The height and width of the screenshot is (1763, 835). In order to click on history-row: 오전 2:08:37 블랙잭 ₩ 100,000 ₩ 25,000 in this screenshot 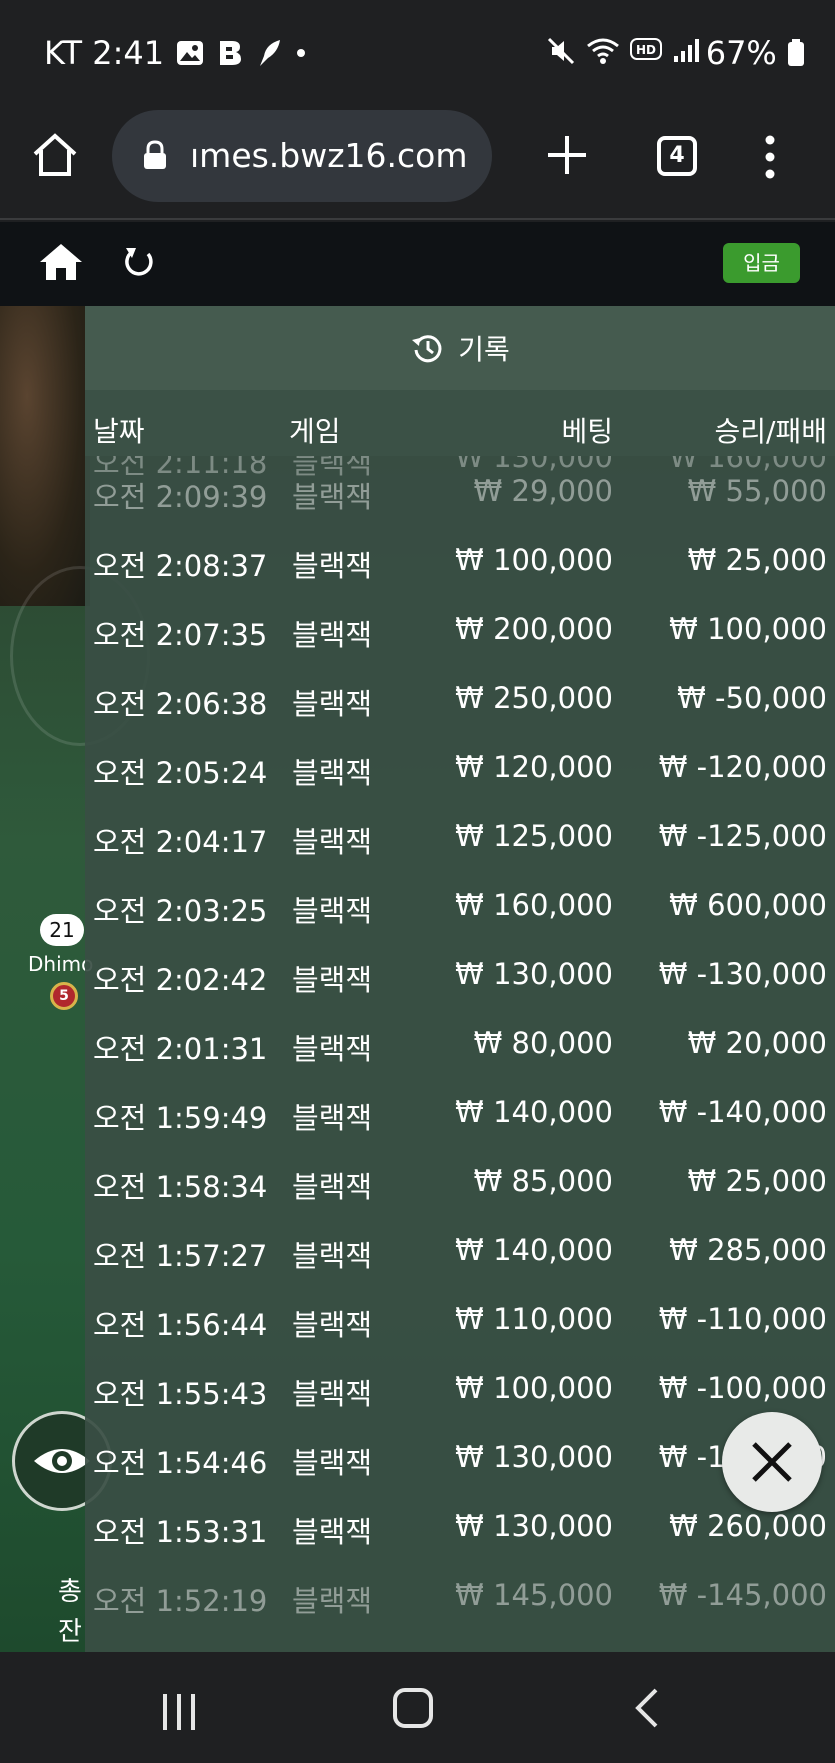, I will do `click(460, 559)`.